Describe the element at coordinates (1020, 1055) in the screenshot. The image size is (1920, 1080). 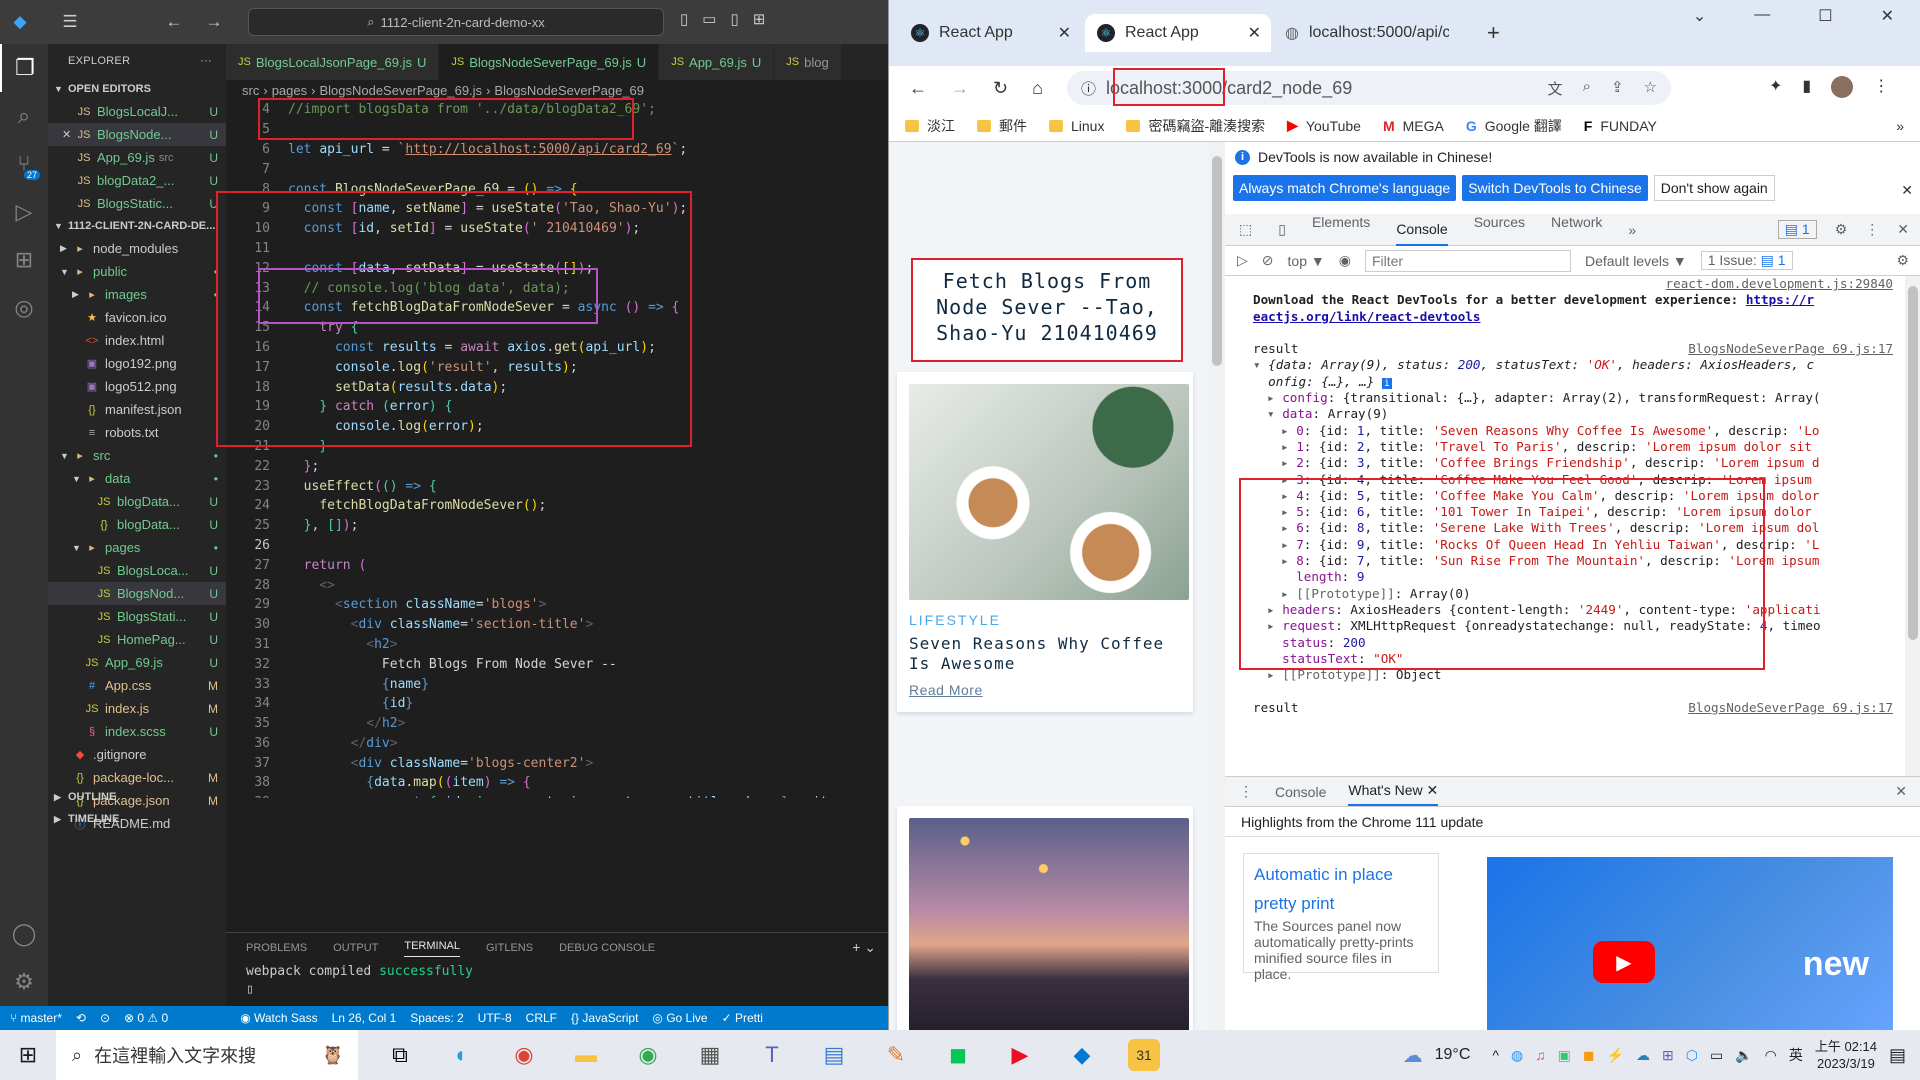
I see `media-player-icon: ▶` at that location.